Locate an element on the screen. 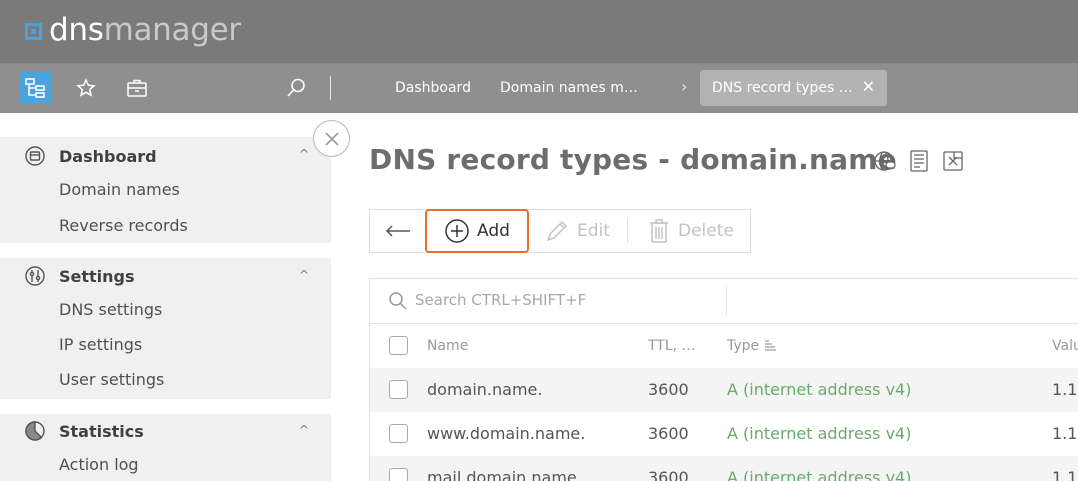 This screenshot has height=481, width=1078. delete-button-label: Delete is located at coordinates (706, 231).